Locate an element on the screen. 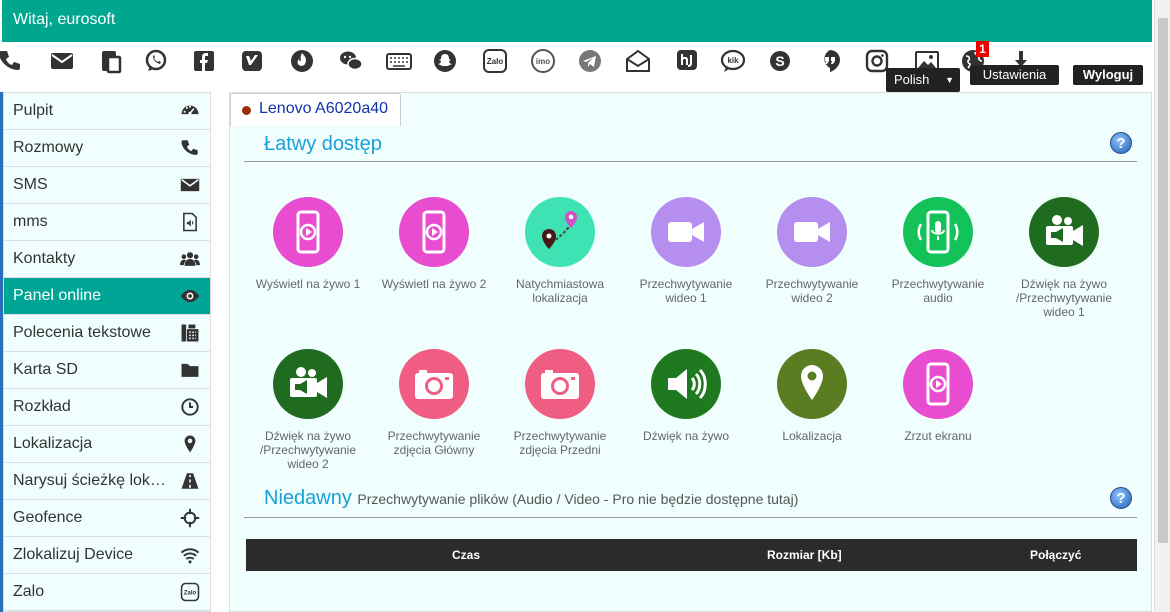 The height and width of the screenshot is (612, 1170). phone-mic-icon is located at coordinates (938, 232).